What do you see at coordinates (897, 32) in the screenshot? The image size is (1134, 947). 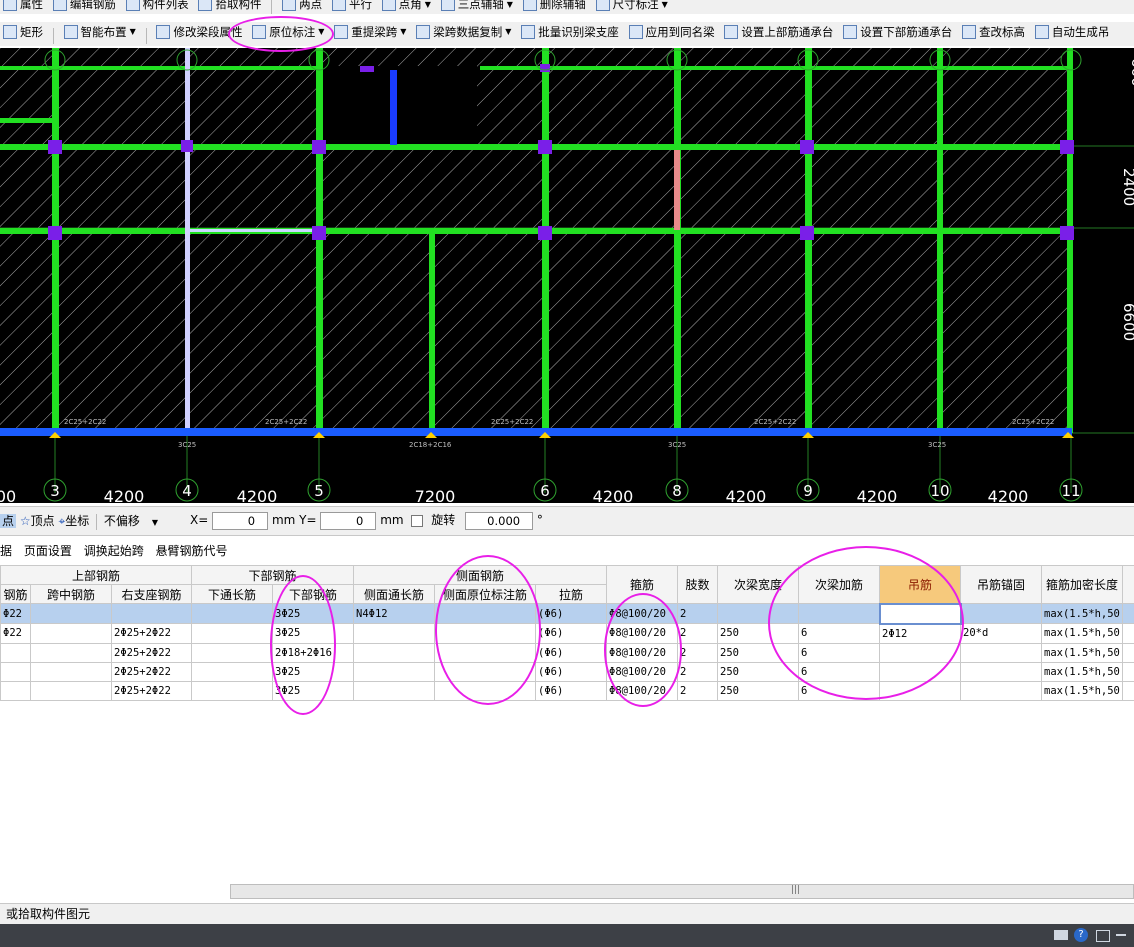 I see `set-bottom-rebar-button: 设置下部筋通承台` at bounding box center [897, 32].